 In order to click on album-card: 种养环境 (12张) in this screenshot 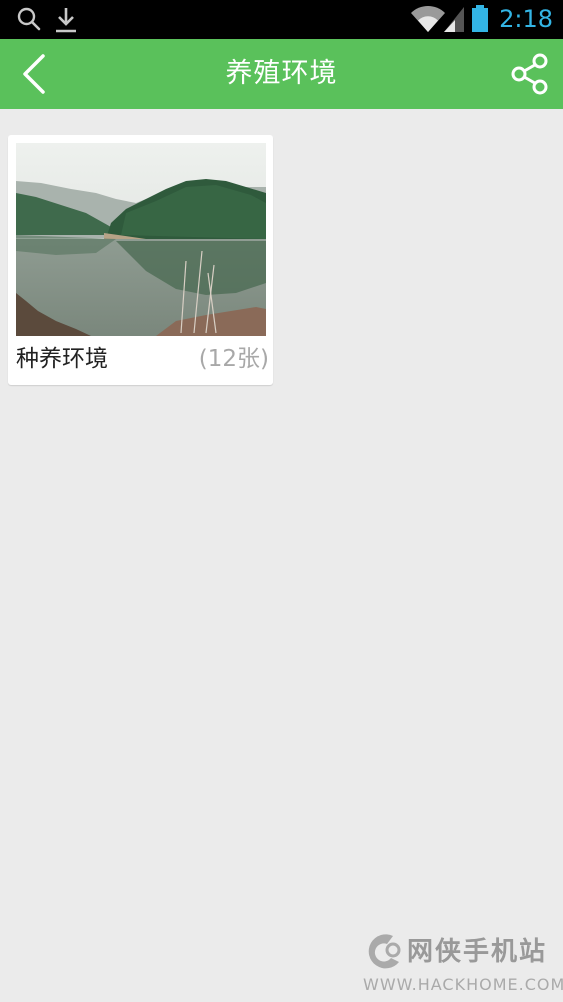, I will do `click(140, 260)`.